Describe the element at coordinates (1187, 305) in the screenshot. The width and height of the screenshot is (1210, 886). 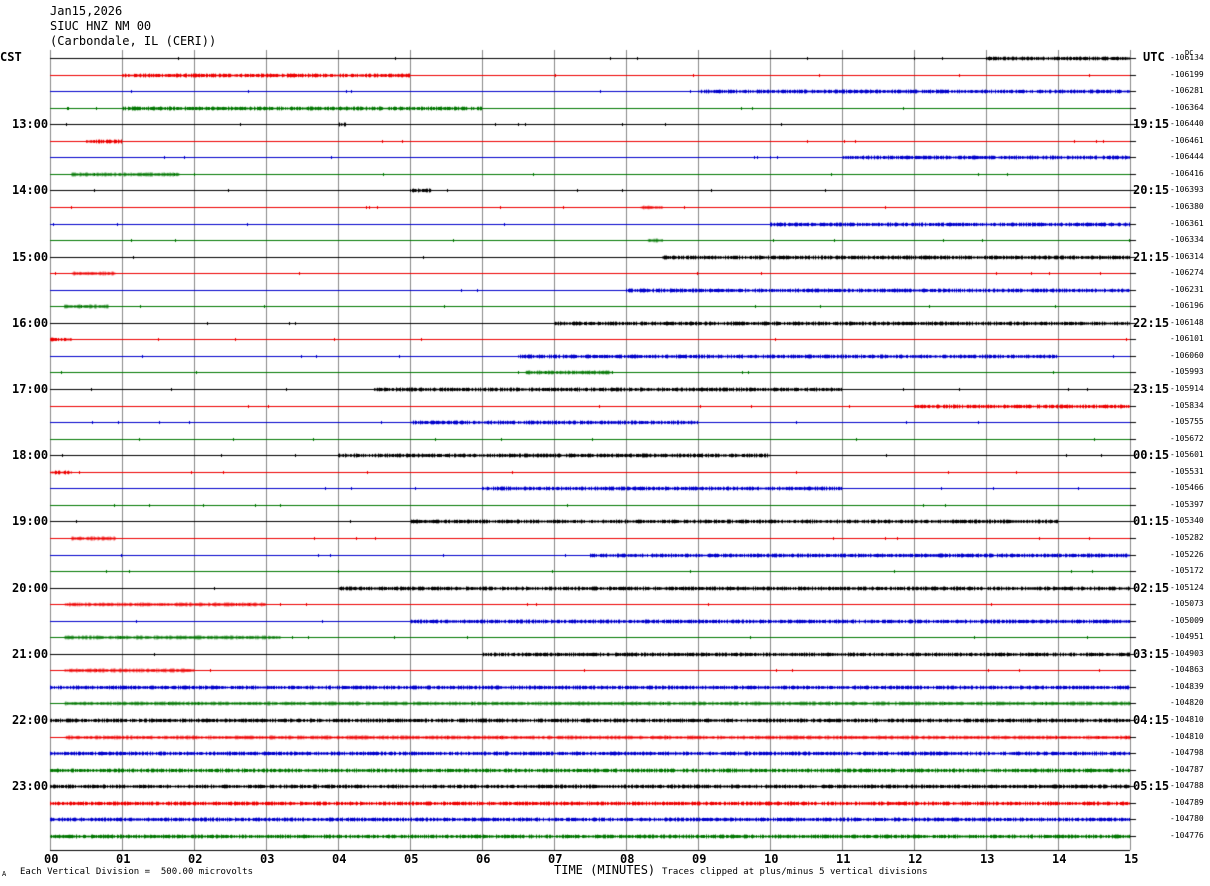
I see `dc-offset-label: -106196` at that location.